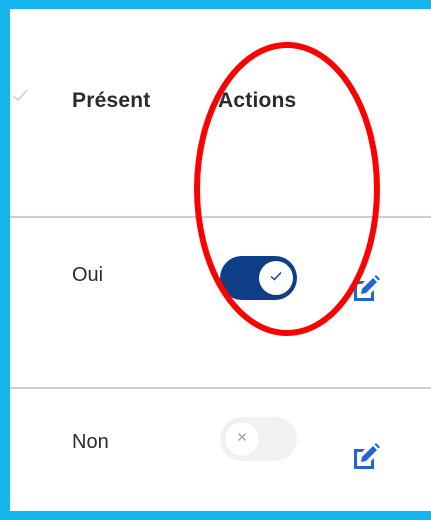  Describe the element at coordinates (88, 275) in the screenshot. I see `present-cell: Oui` at that location.